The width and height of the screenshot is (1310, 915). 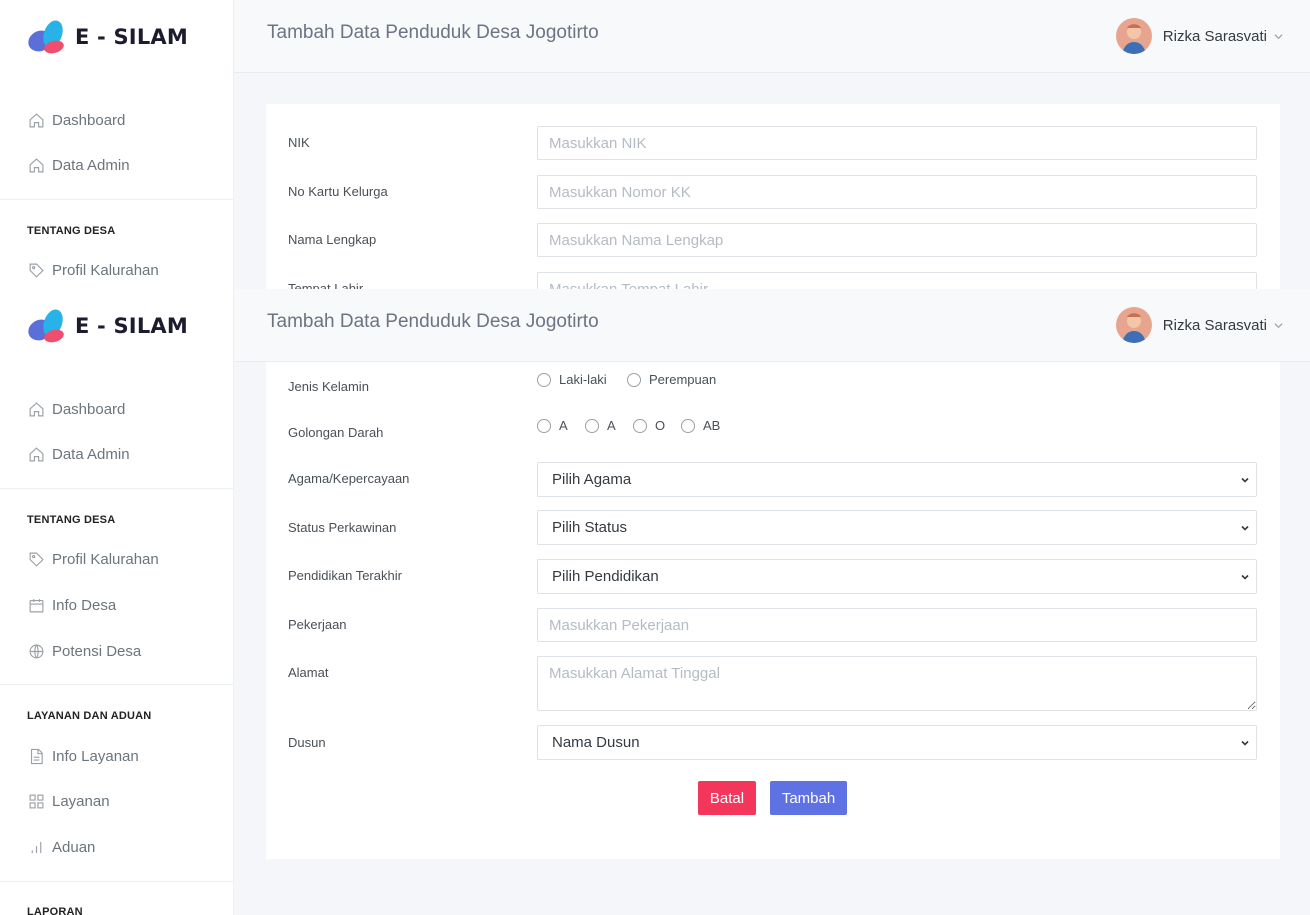 I want to click on radio-label: O, so click(x=660, y=425).